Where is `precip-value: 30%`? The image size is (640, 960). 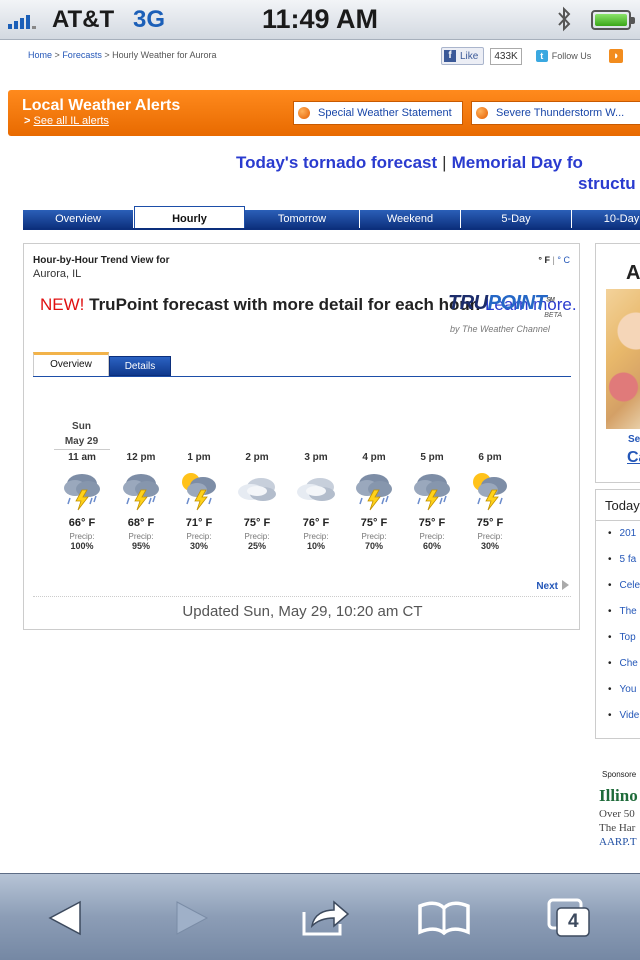 precip-value: 30% is located at coordinates (489, 546).